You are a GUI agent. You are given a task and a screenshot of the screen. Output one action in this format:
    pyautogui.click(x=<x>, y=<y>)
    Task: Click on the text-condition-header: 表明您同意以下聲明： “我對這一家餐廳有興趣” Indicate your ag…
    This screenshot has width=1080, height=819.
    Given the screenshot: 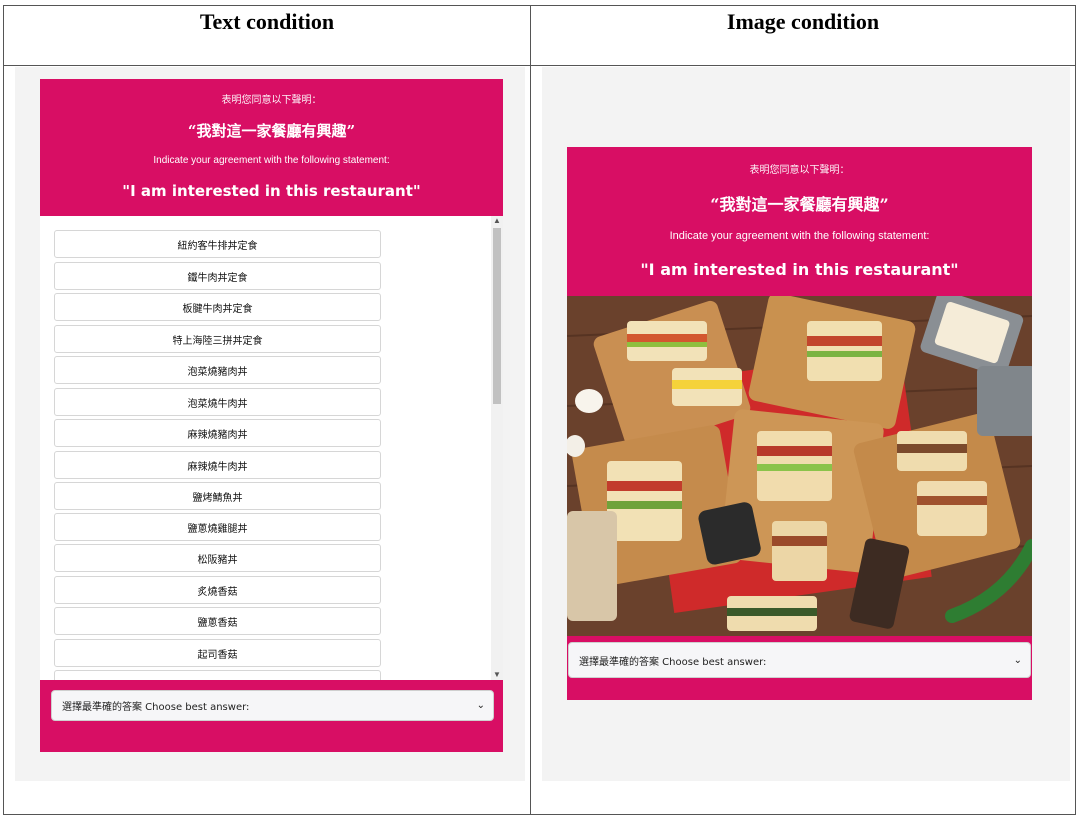 What is the action you would take?
    pyautogui.click(x=271, y=147)
    